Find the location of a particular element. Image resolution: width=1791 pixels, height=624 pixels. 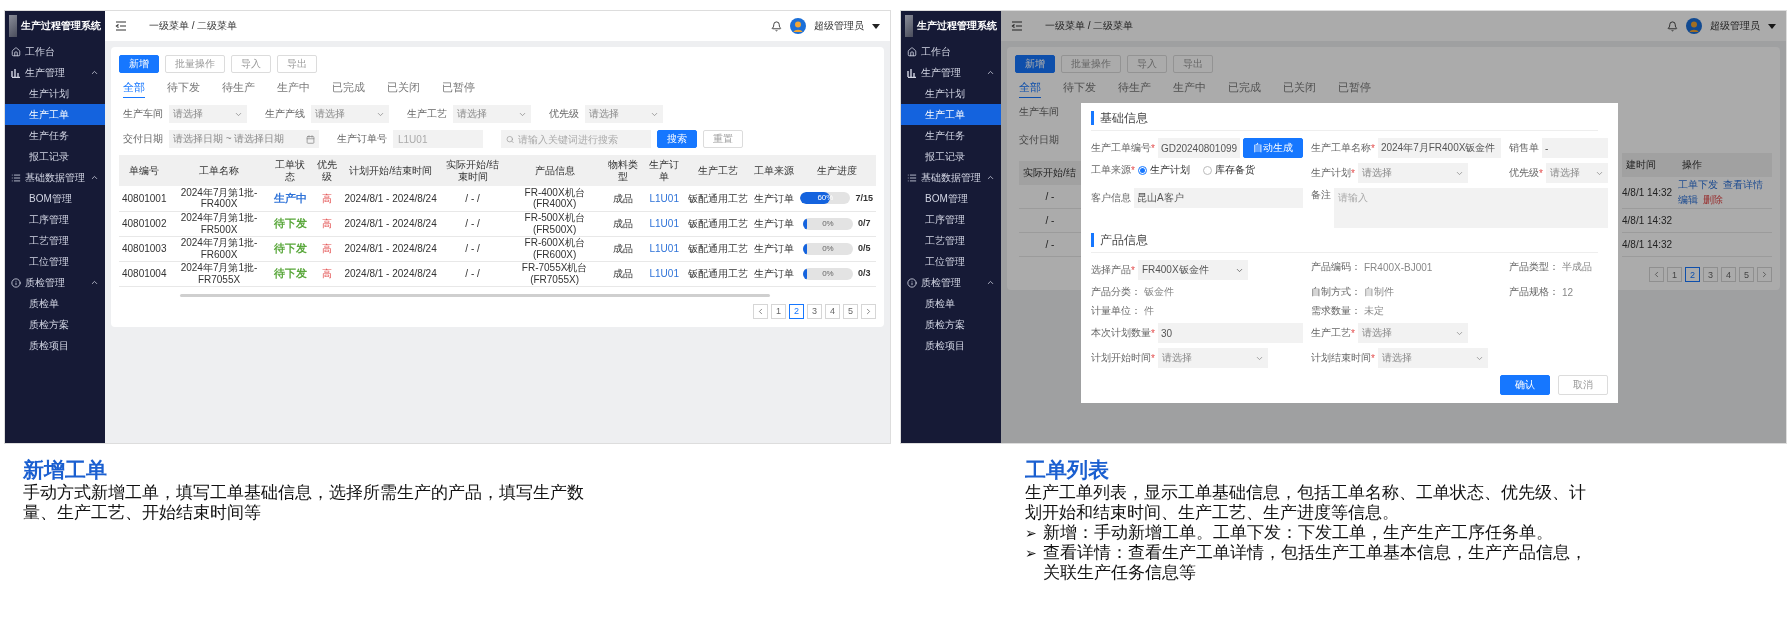

order-number-field: L1U01 is located at coordinates (438, 139).